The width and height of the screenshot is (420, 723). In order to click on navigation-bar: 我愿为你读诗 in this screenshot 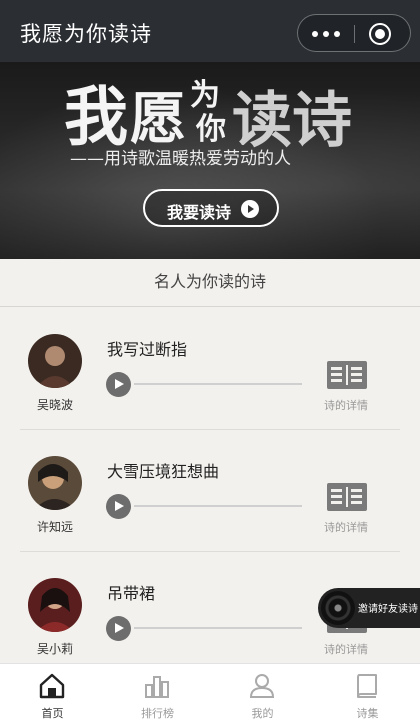, I will do `click(210, 31)`.